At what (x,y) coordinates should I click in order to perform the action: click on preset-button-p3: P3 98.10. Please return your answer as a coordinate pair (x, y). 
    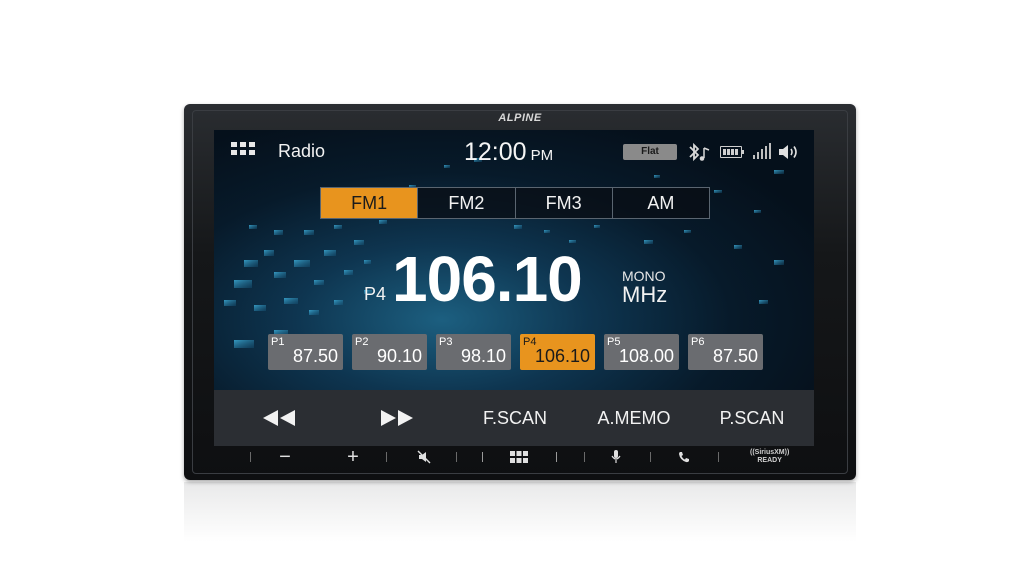
    Looking at the image, I should click on (473, 352).